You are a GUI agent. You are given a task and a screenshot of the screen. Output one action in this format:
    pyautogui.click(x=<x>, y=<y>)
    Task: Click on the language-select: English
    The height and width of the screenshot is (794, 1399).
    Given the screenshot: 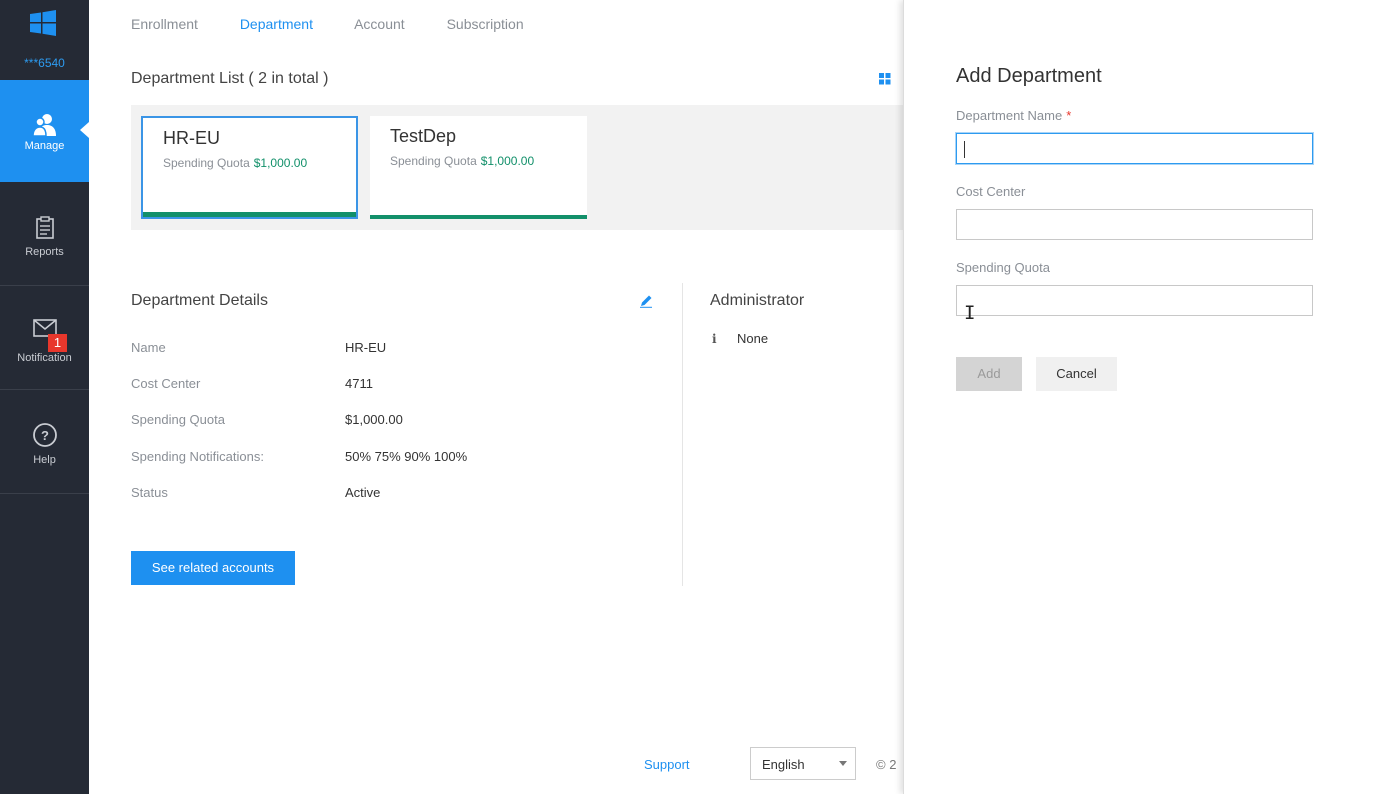 What is the action you would take?
    pyautogui.click(x=803, y=763)
    